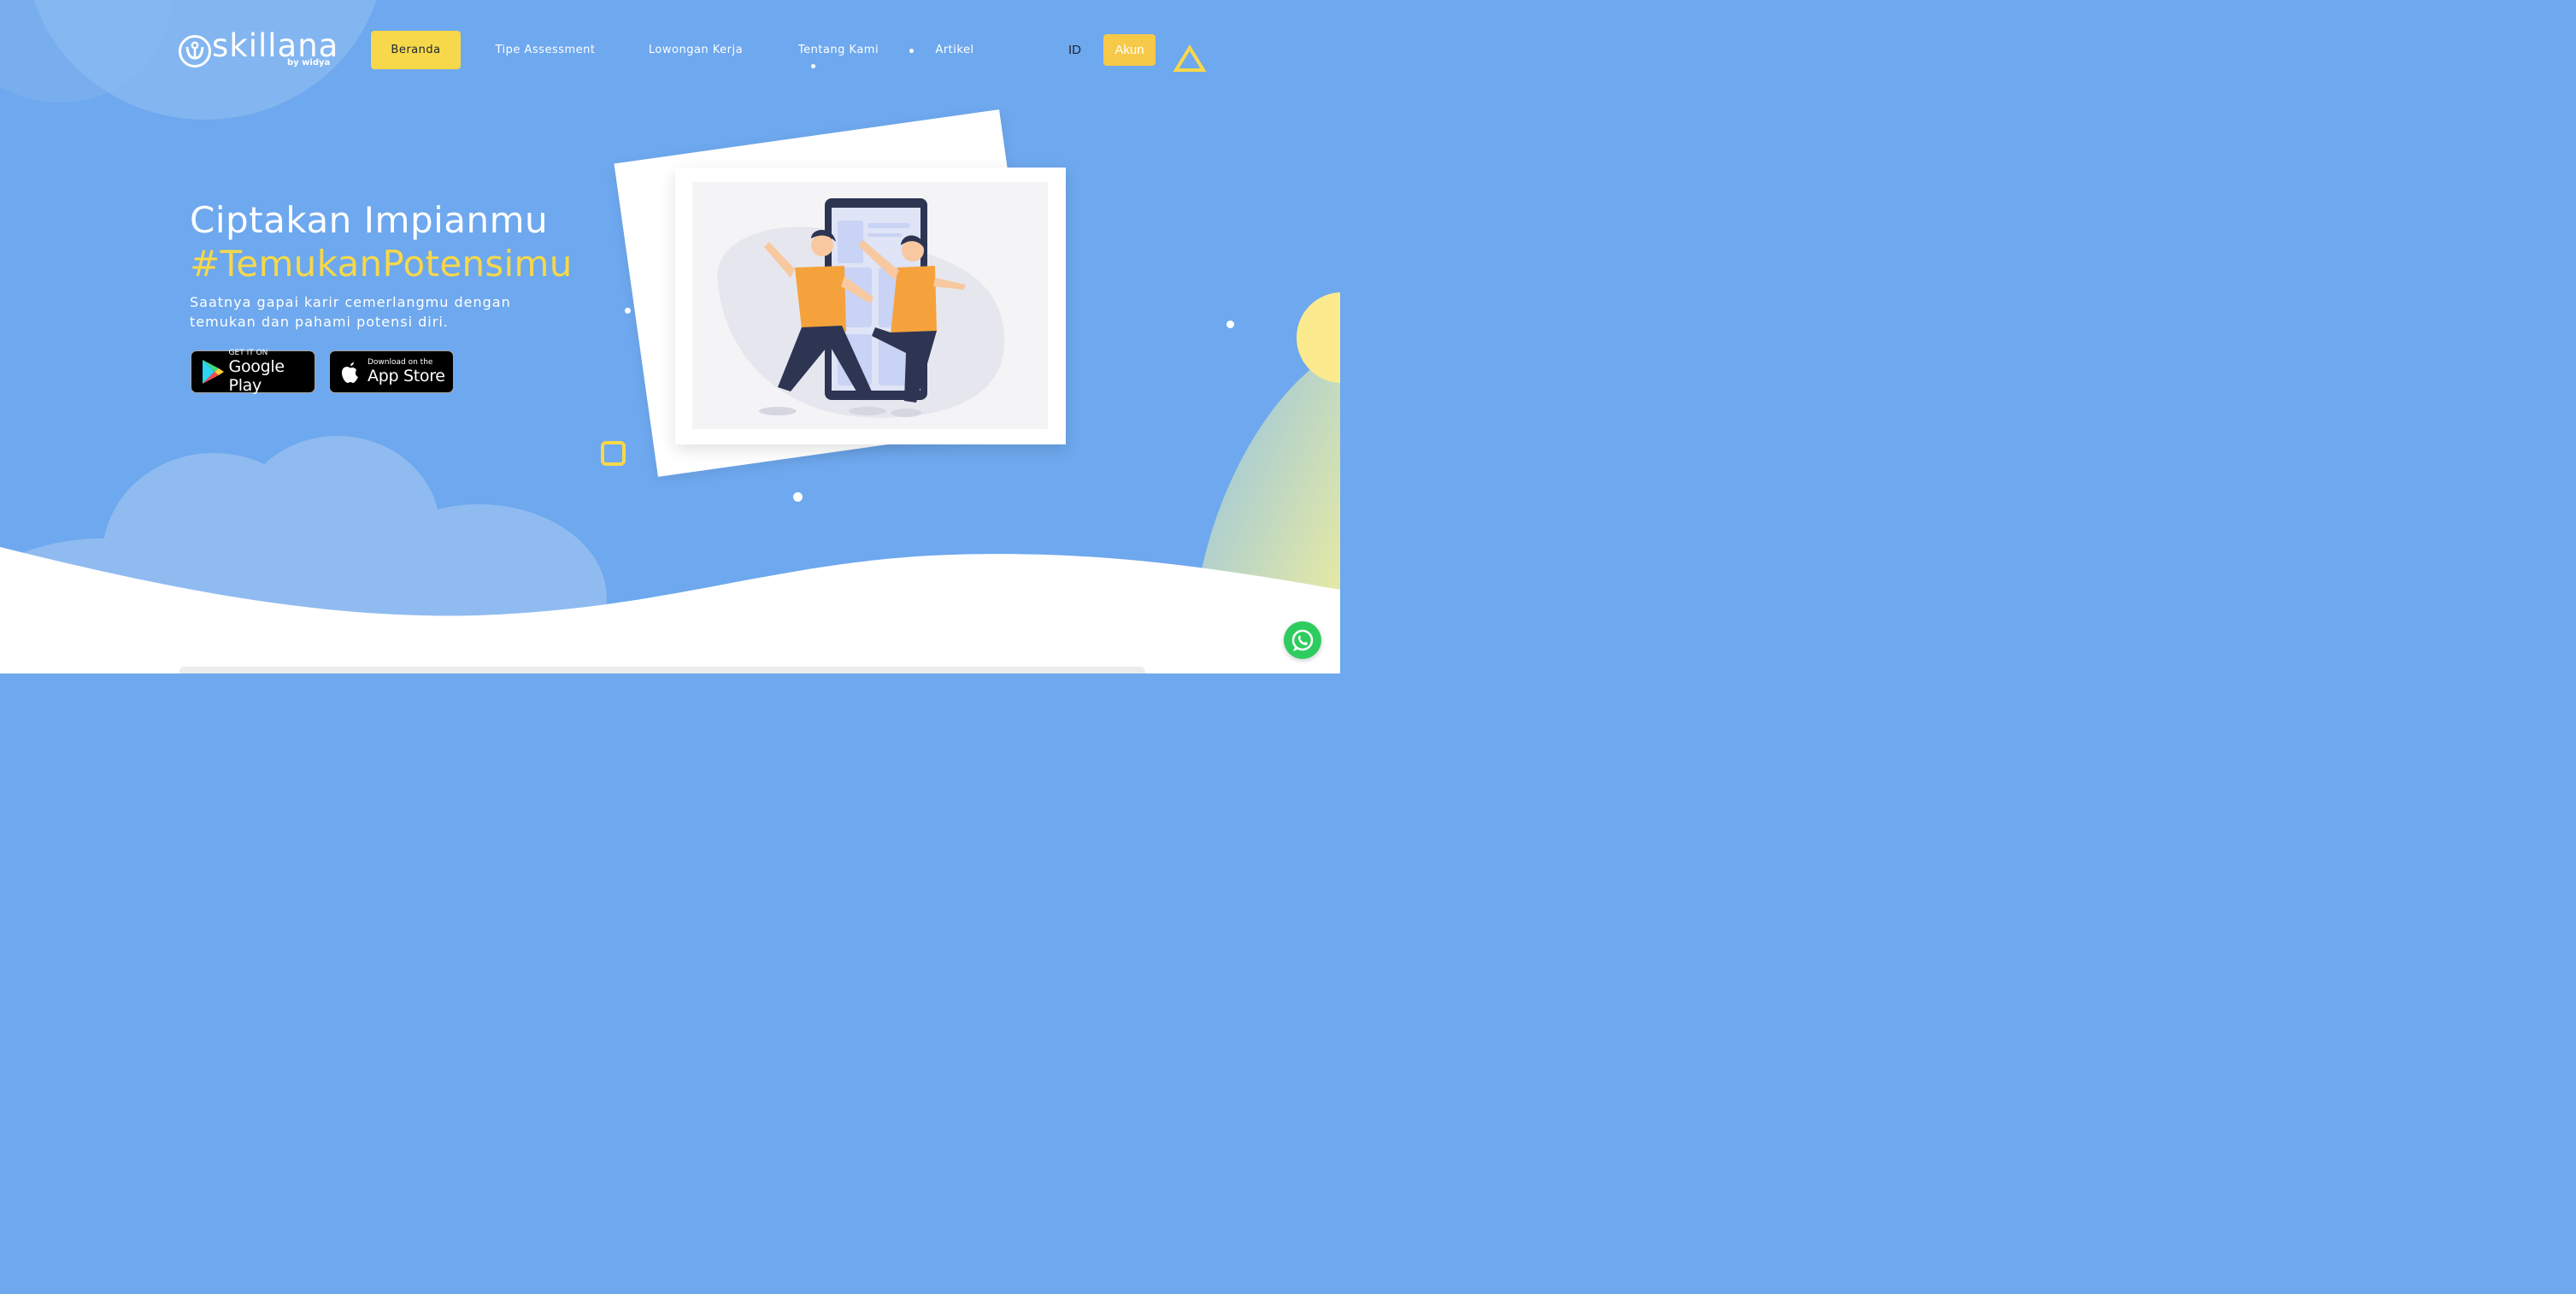  Describe the element at coordinates (256, 376) in the screenshot. I see `google-play-big: Google Play` at that location.